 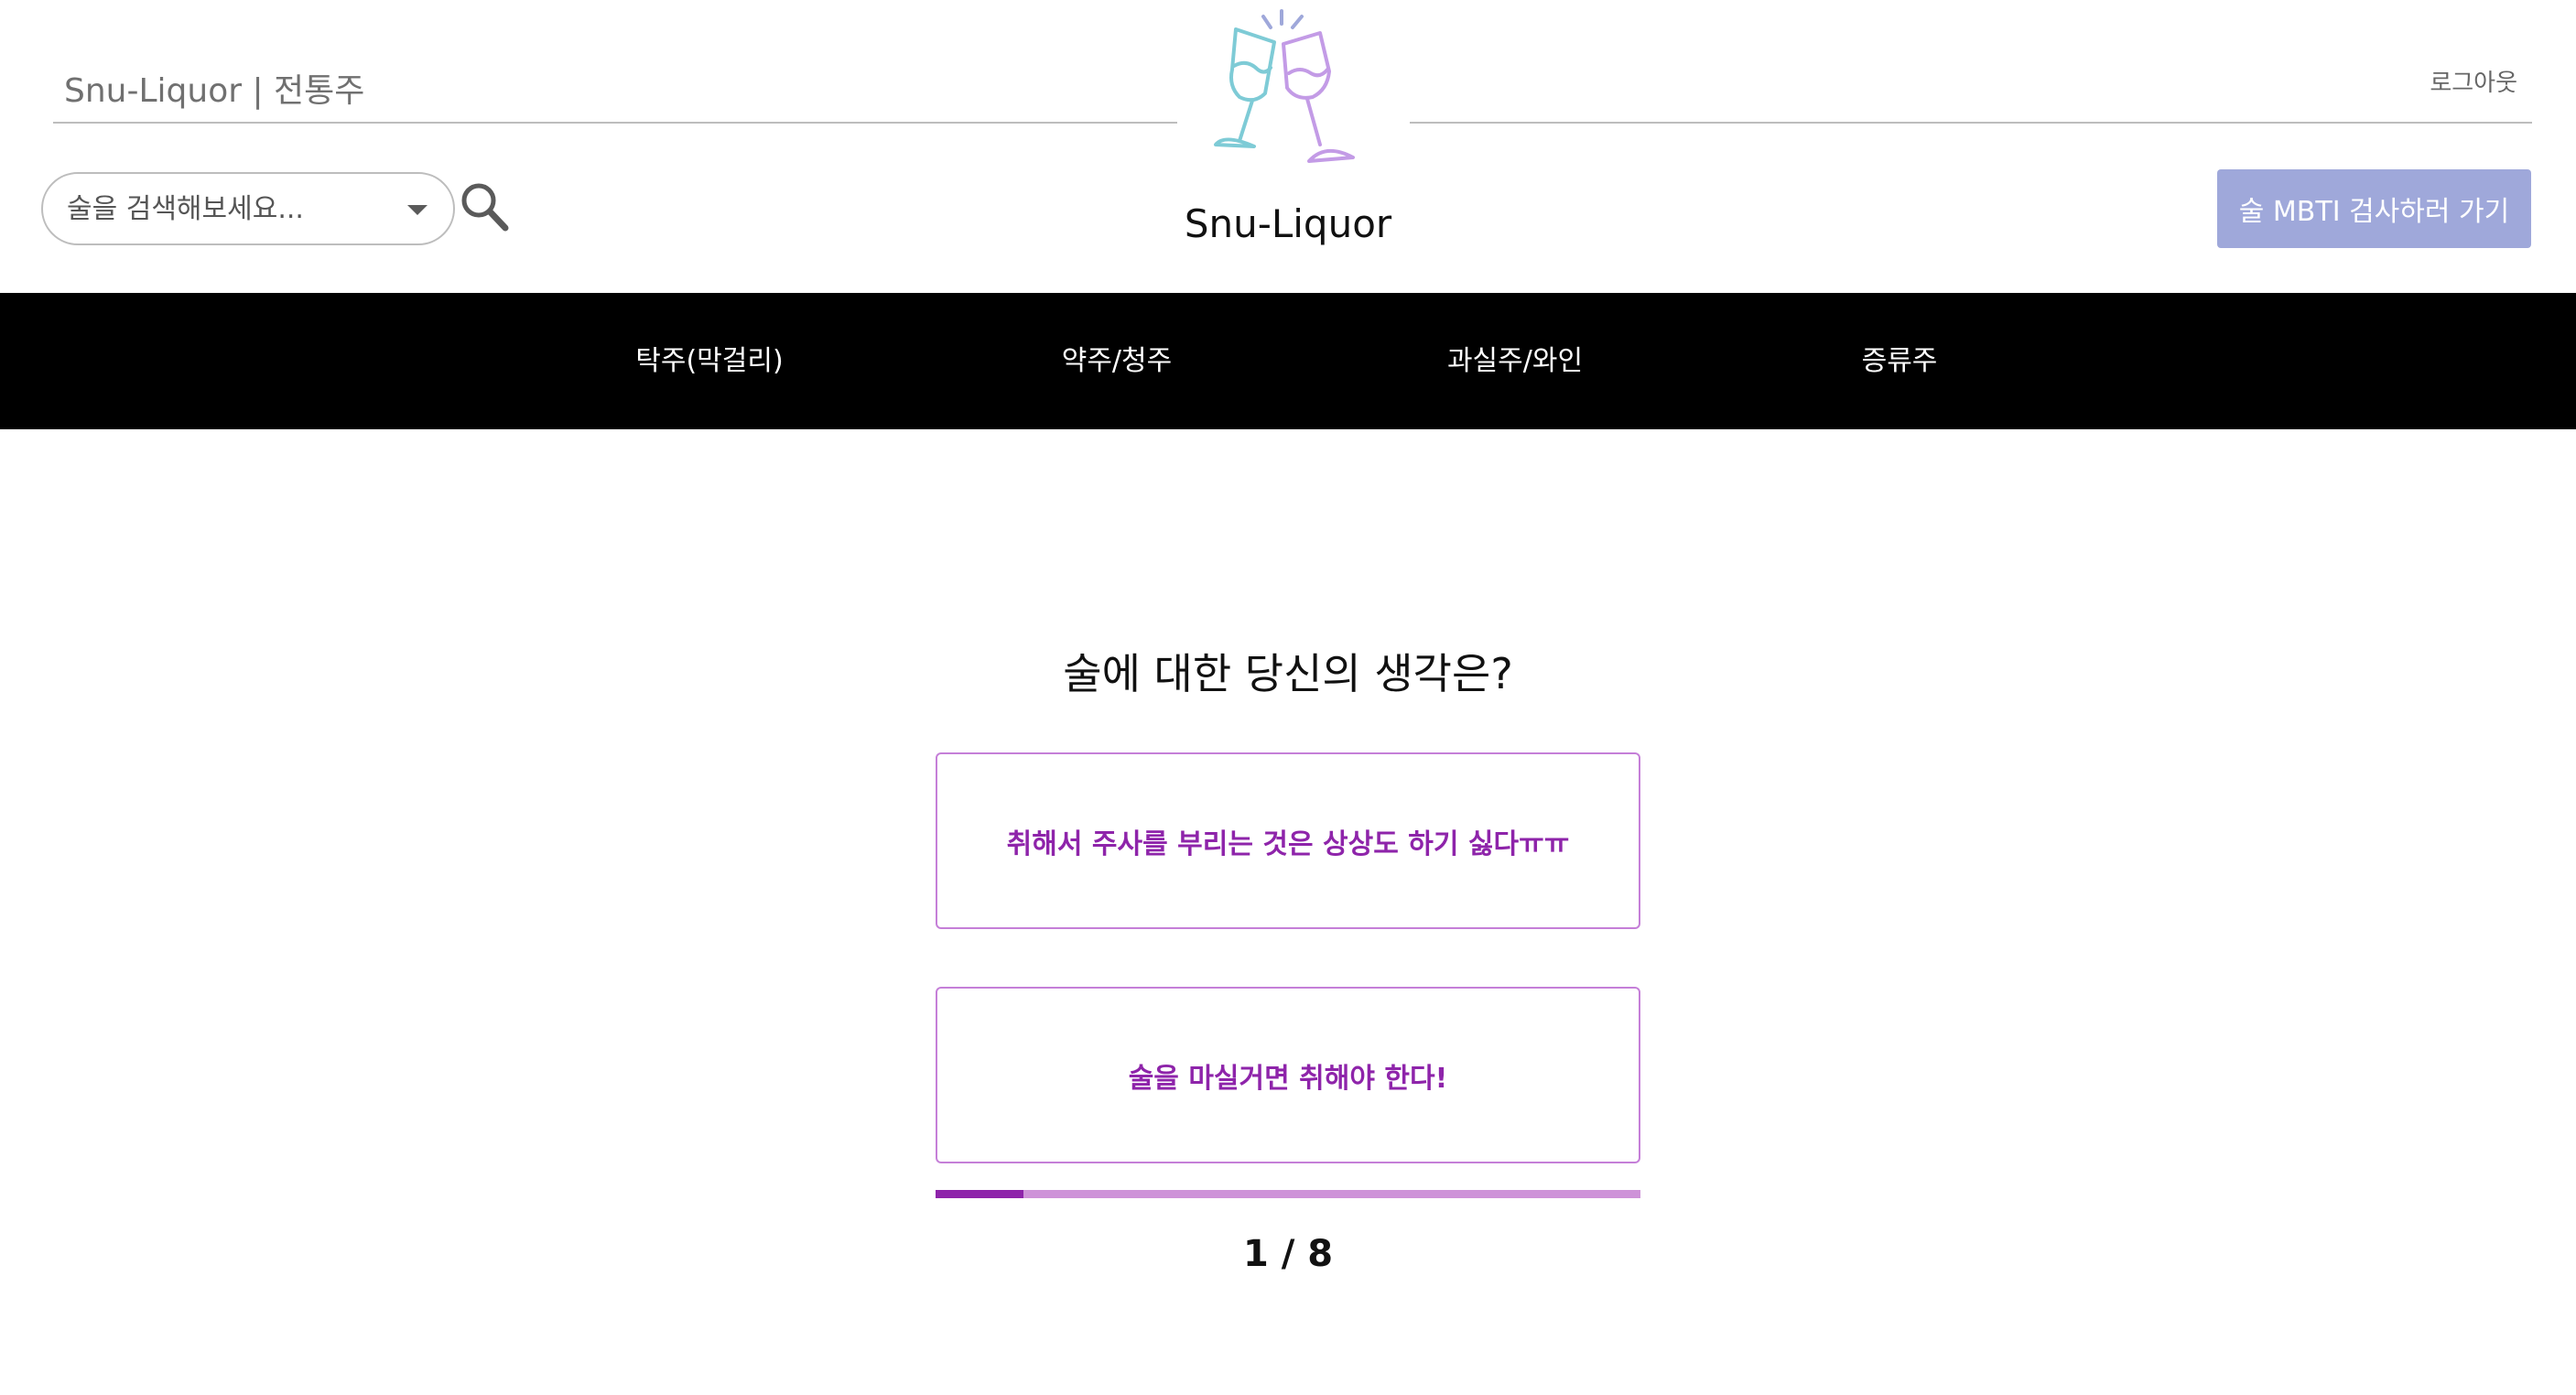 I want to click on quiz-question: 술에 대한 당신의 생각은?, so click(x=1288, y=674).